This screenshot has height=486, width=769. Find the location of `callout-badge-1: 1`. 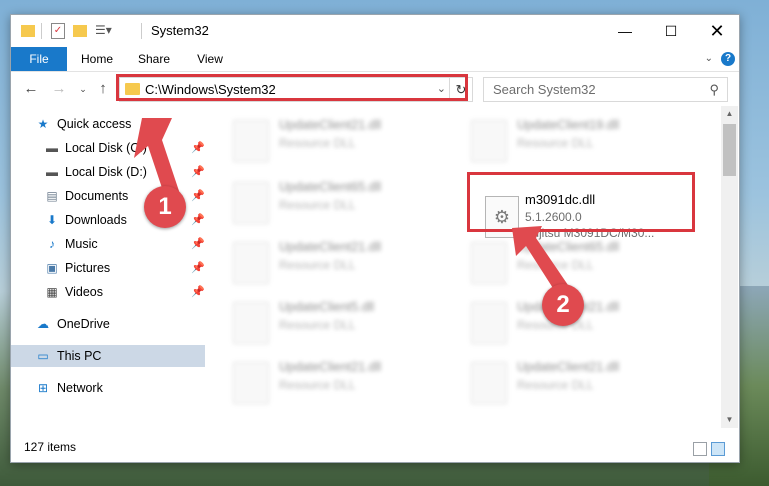

callout-badge-1: 1 is located at coordinates (165, 207).